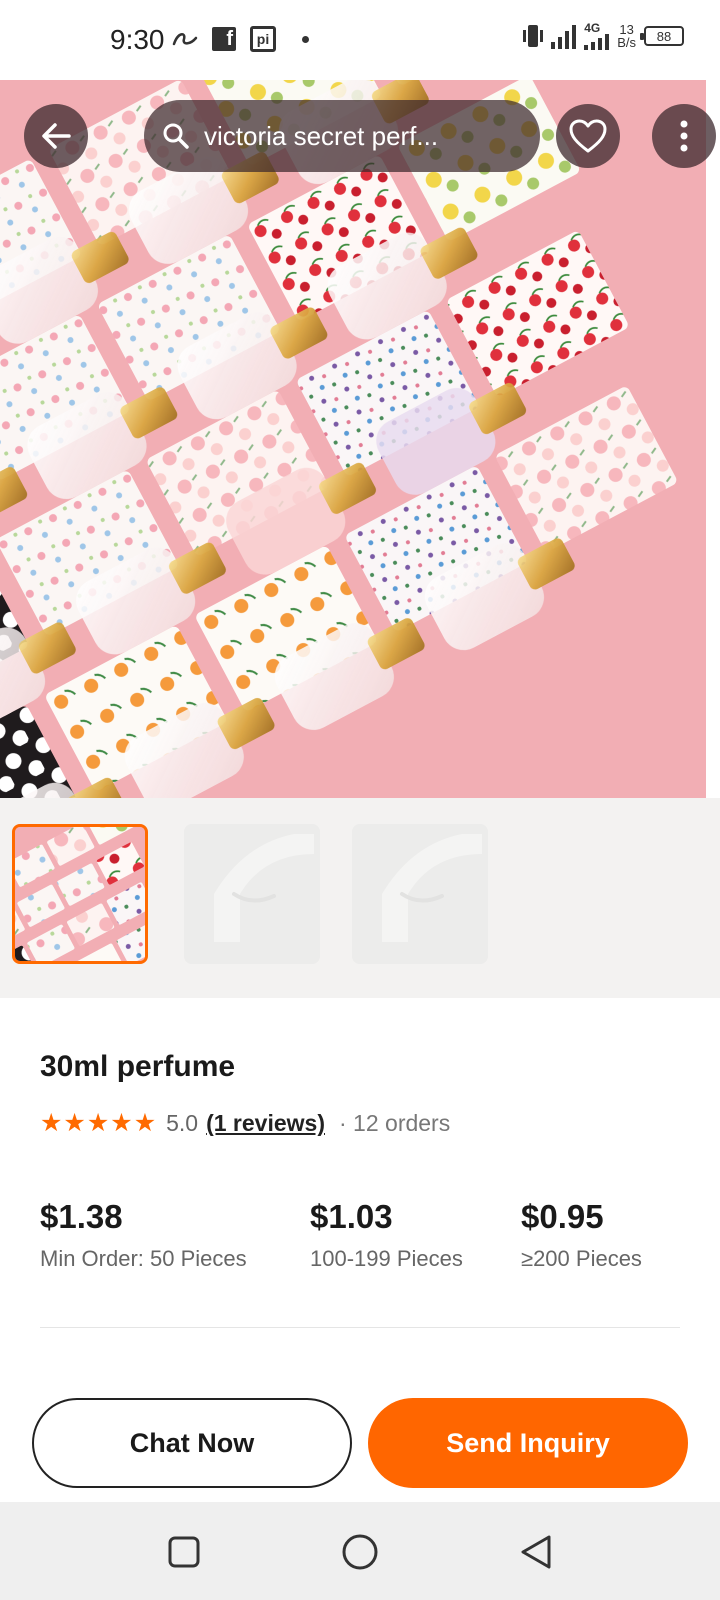 Image resolution: width=720 pixels, height=1600 pixels. What do you see at coordinates (386, 1258) in the screenshot?
I see `price-quantity-range: 100-199 Pieces` at bounding box center [386, 1258].